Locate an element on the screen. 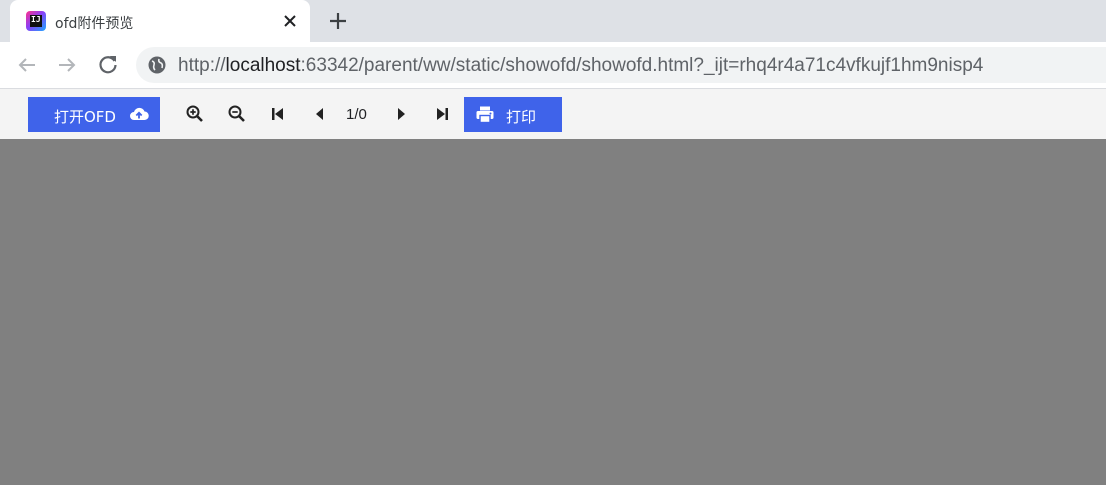 The image size is (1106, 485). favicon-glyph: IJ is located at coordinates (36, 19).